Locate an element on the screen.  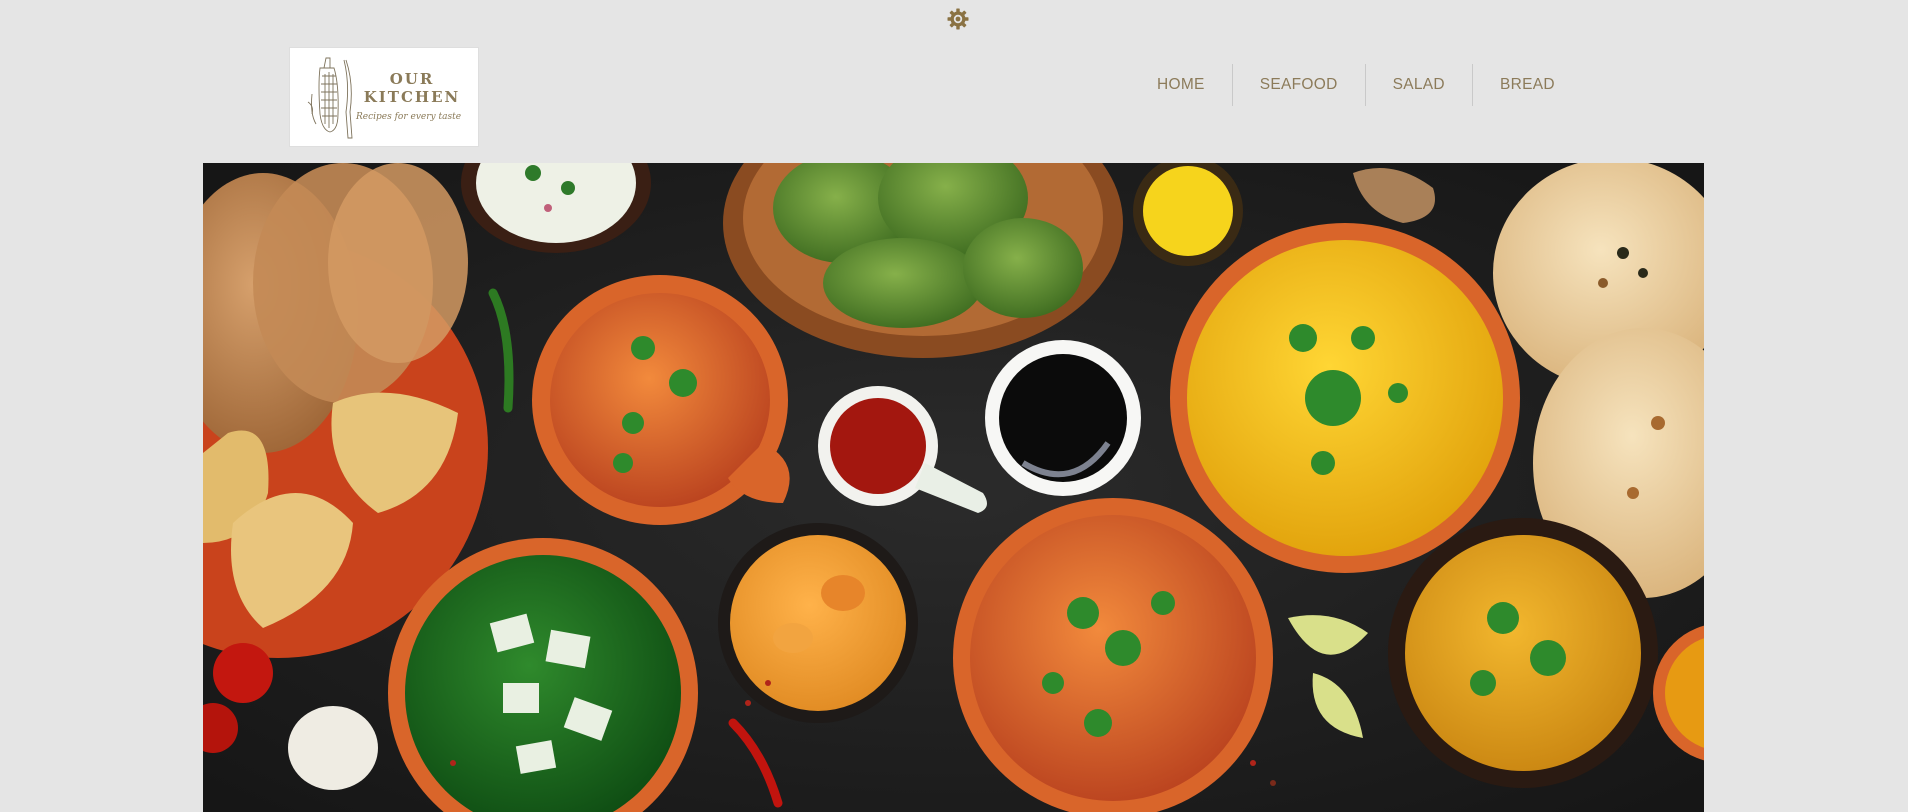
nav-bread-link: BREAD is located at coordinates (1526, 85).